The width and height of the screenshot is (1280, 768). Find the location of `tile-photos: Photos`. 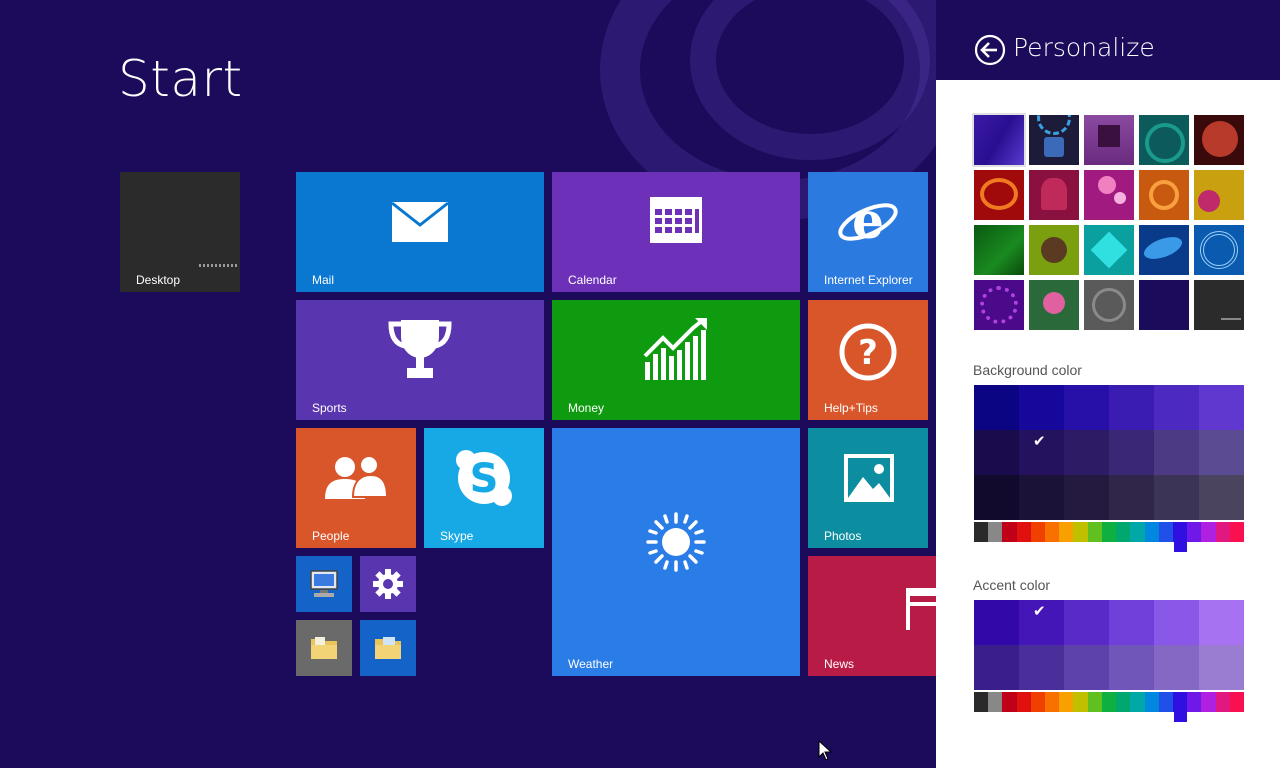

tile-photos: Photos is located at coordinates (868, 488).